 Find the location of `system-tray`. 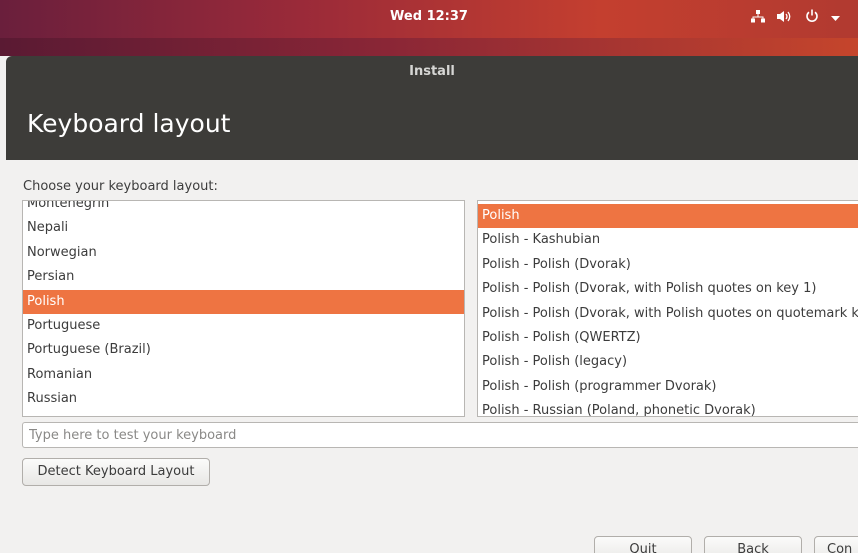

system-tray is located at coordinates (795, 18).